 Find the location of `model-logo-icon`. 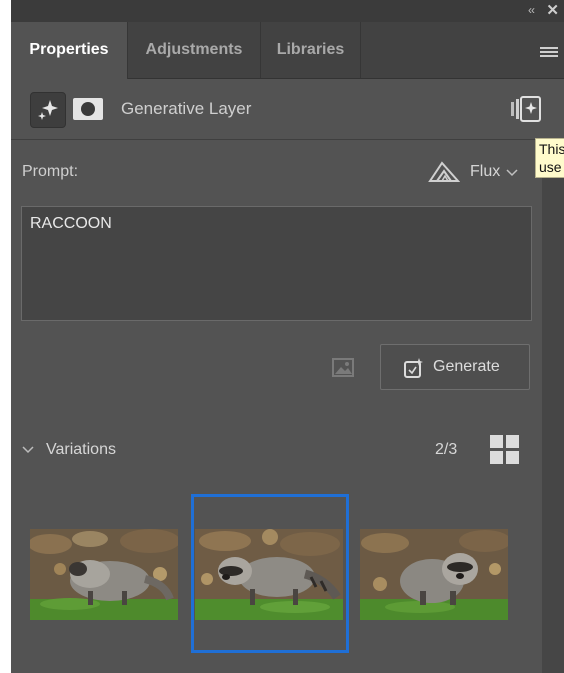

model-logo-icon is located at coordinates (444, 171).